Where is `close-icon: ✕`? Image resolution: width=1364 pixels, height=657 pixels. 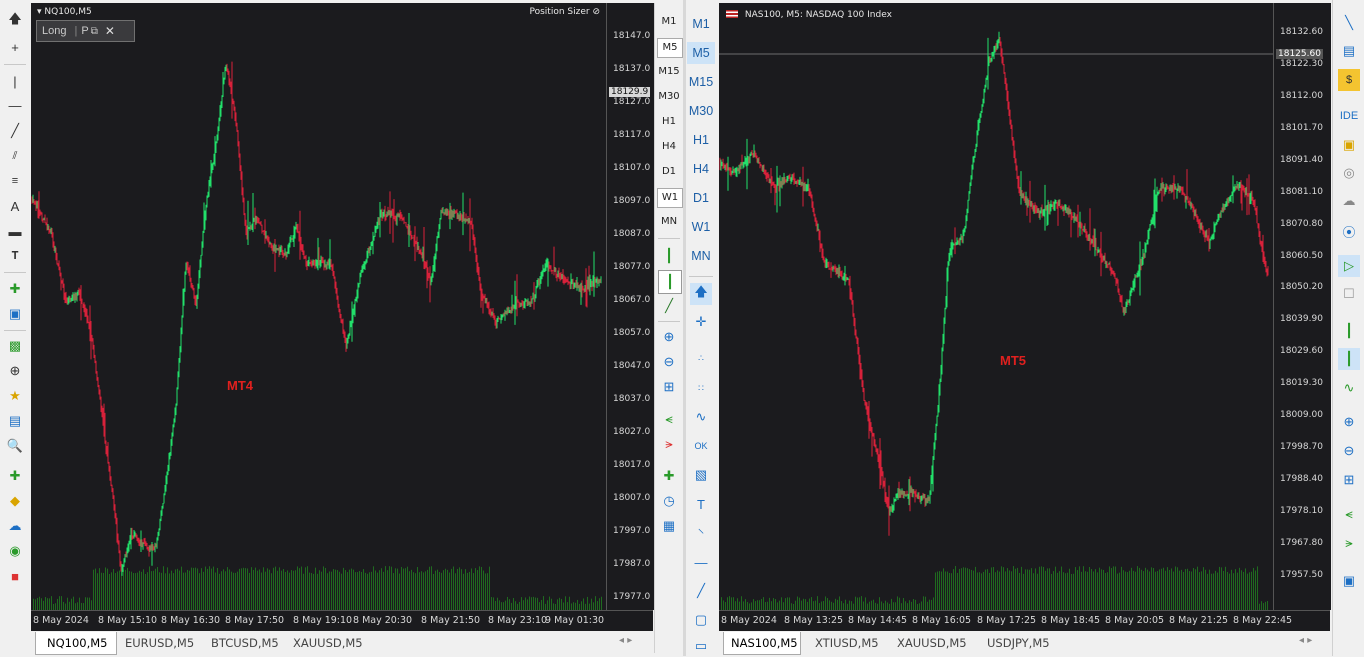 close-icon: ✕ is located at coordinates (110, 31).